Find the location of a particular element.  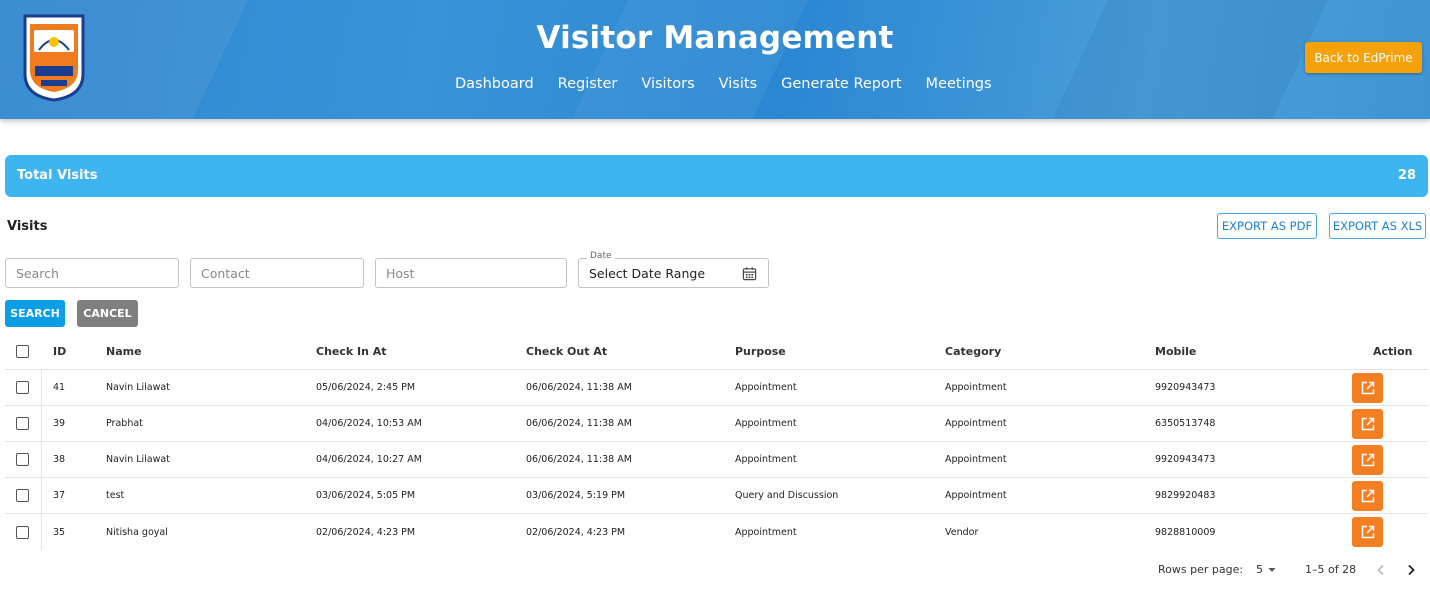

export-xls-button: EXPORT AS XLS is located at coordinates (1377, 226).